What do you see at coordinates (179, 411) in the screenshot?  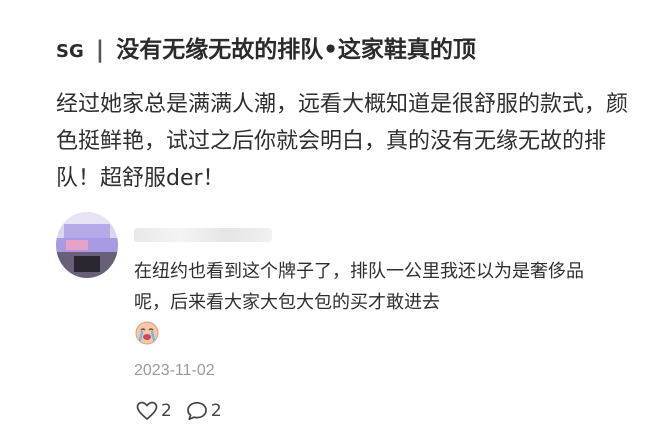 I see `comment-actions: 2 2` at bounding box center [179, 411].